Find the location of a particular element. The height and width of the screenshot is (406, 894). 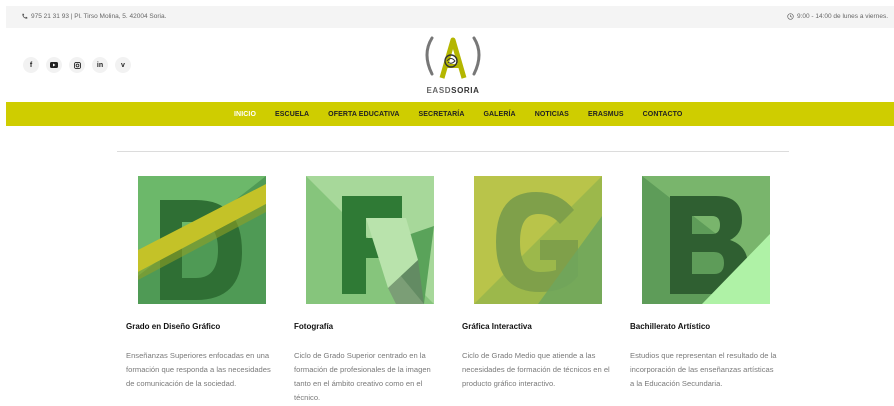

course-image-f is located at coordinates (370, 240).